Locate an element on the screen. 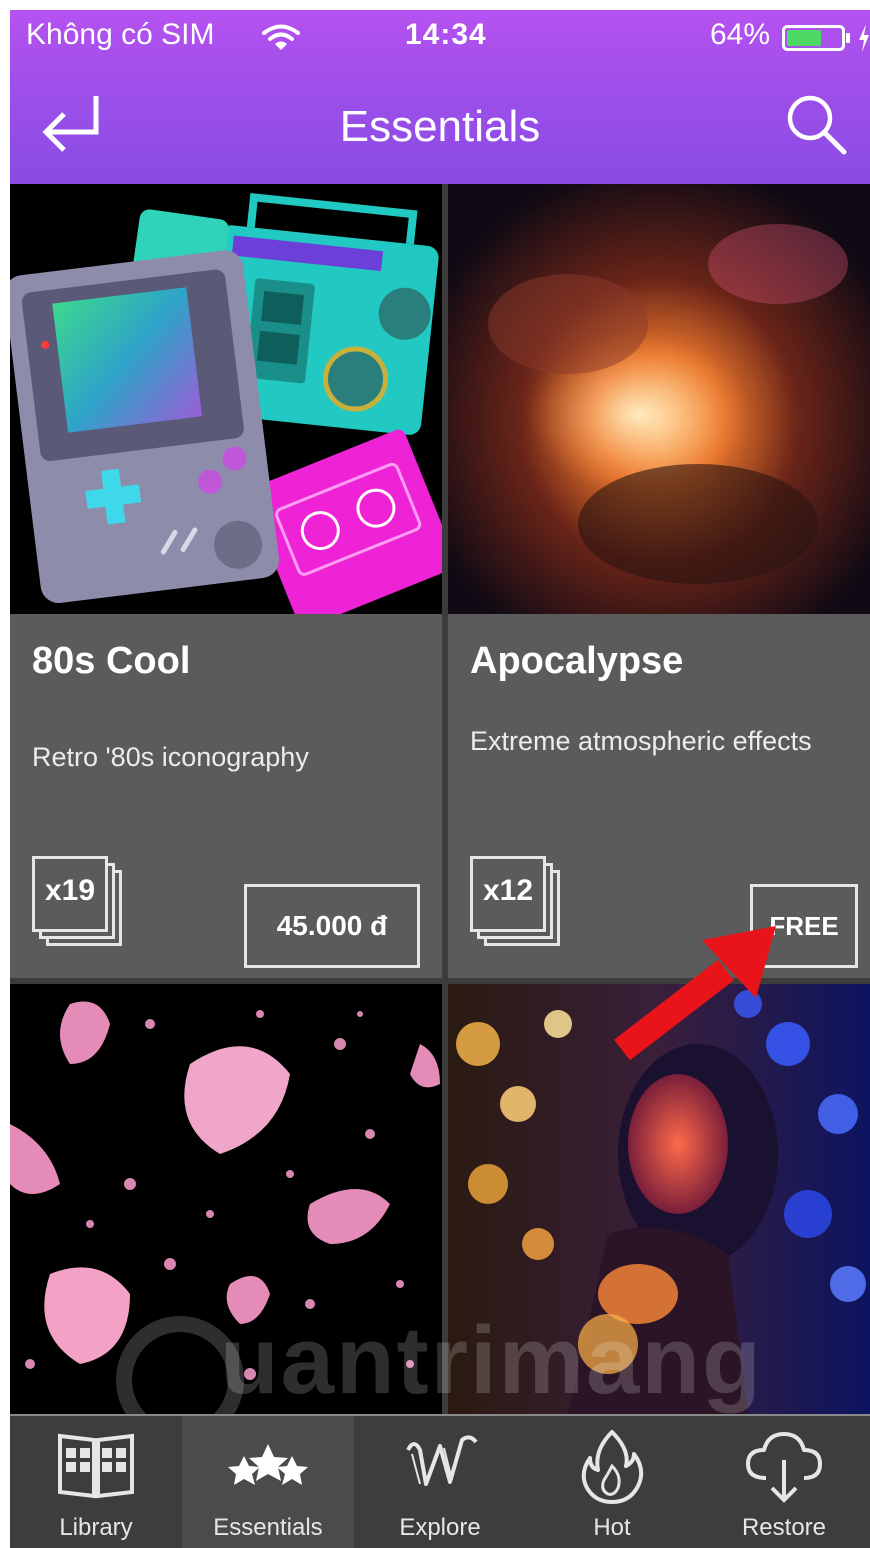 Image resolution: width=870 pixels, height=1548 pixels. pack-title: Apocalypse is located at coordinates (577, 661).